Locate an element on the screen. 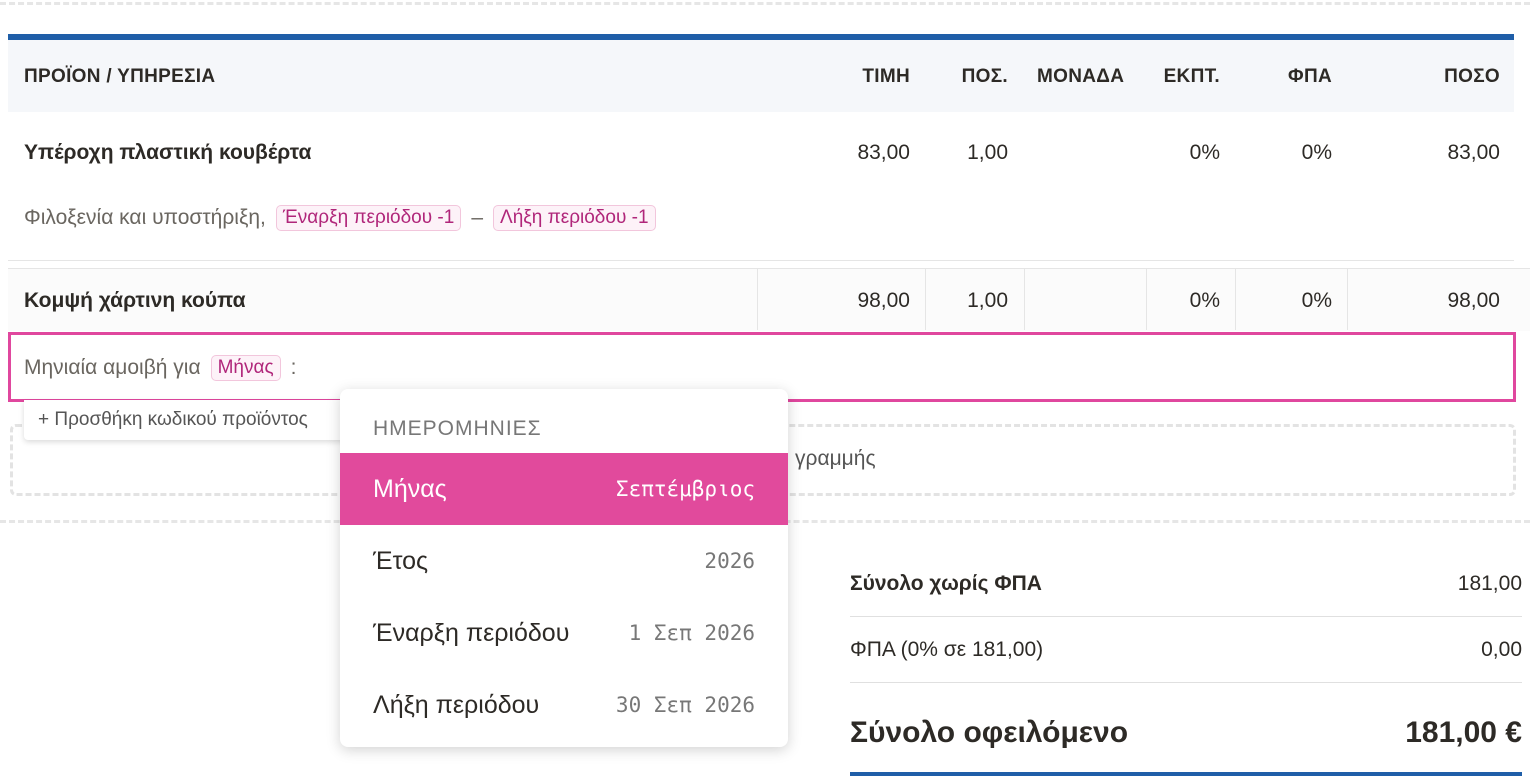 The width and height of the screenshot is (1530, 778). totals-bottom-border is located at coordinates (1186, 774).